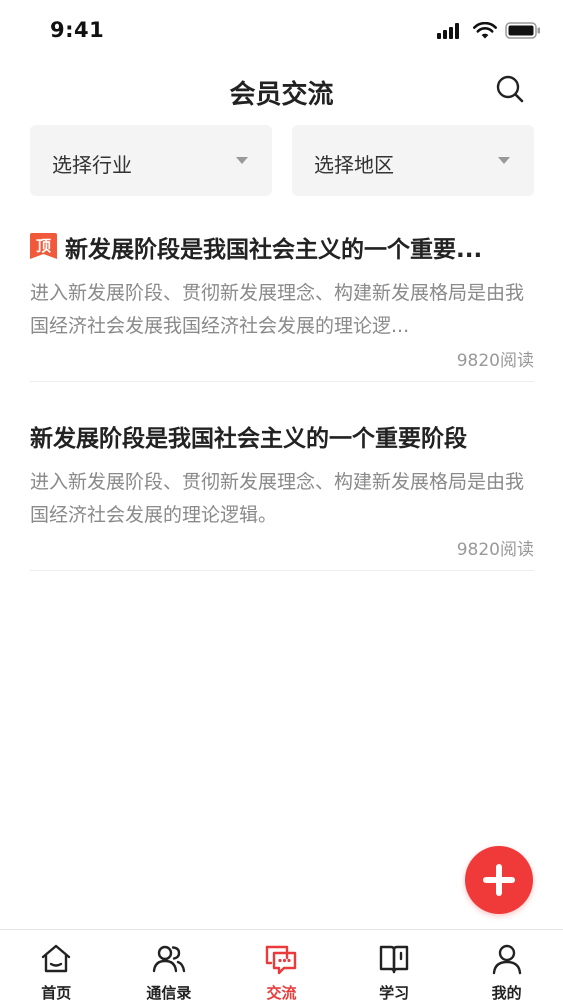 The image size is (563, 1007). Describe the element at coordinates (92, 165) in the screenshot. I see `industry-select-label: 选择行业` at that location.